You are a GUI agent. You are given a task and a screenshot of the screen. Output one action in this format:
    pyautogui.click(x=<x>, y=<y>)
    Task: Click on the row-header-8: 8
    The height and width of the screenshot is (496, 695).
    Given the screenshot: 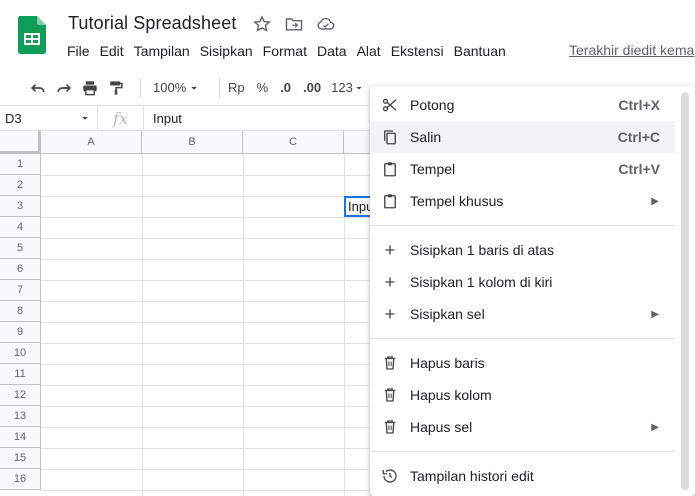 What is the action you would take?
    pyautogui.click(x=20, y=311)
    